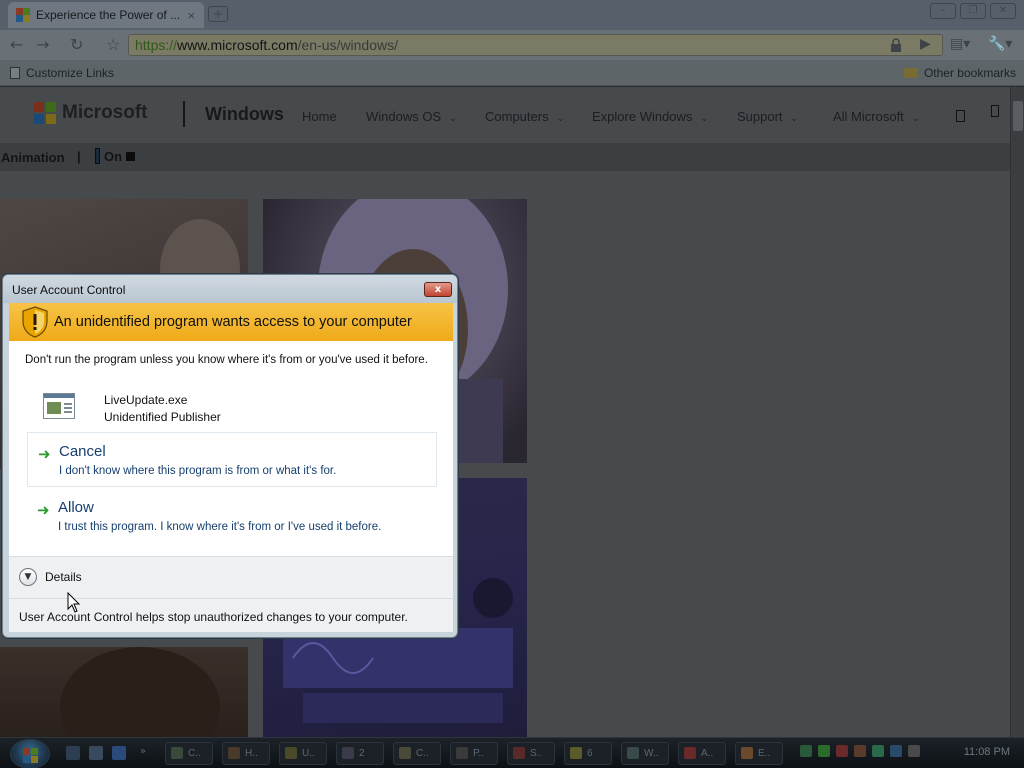  Describe the element at coordinates (30, 753) in the screenshot. I see `start-button` at that location.